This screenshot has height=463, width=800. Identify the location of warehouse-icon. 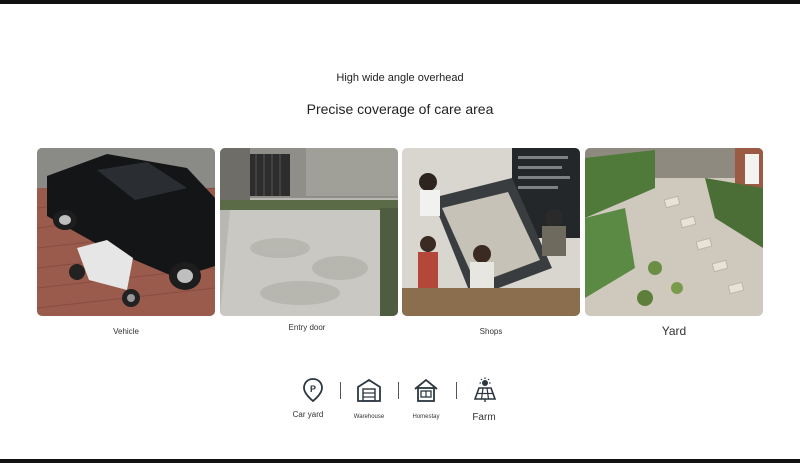
(369, 390).